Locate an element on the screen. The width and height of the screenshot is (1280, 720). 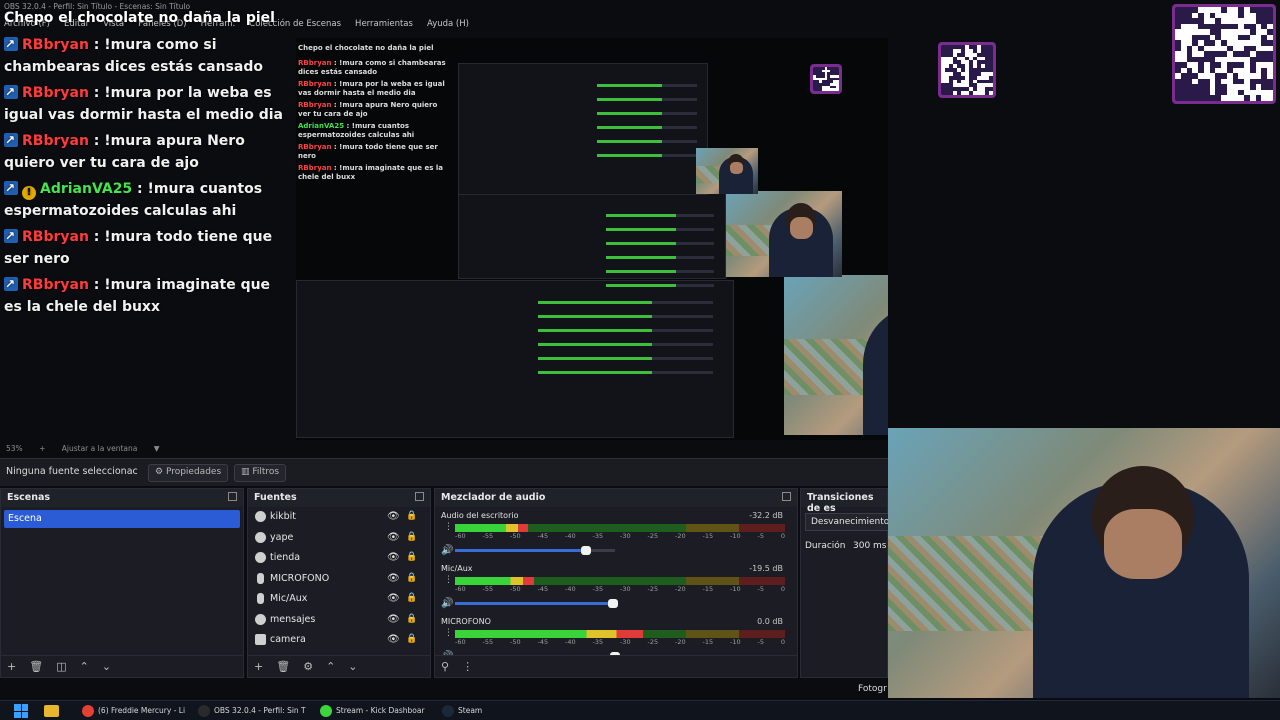
filters-label: Filtros is located at coordinates (266, 472).